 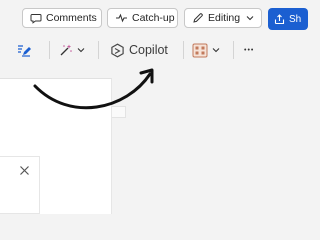 I want to click on copilot-icon, so click(x=117, y=50).